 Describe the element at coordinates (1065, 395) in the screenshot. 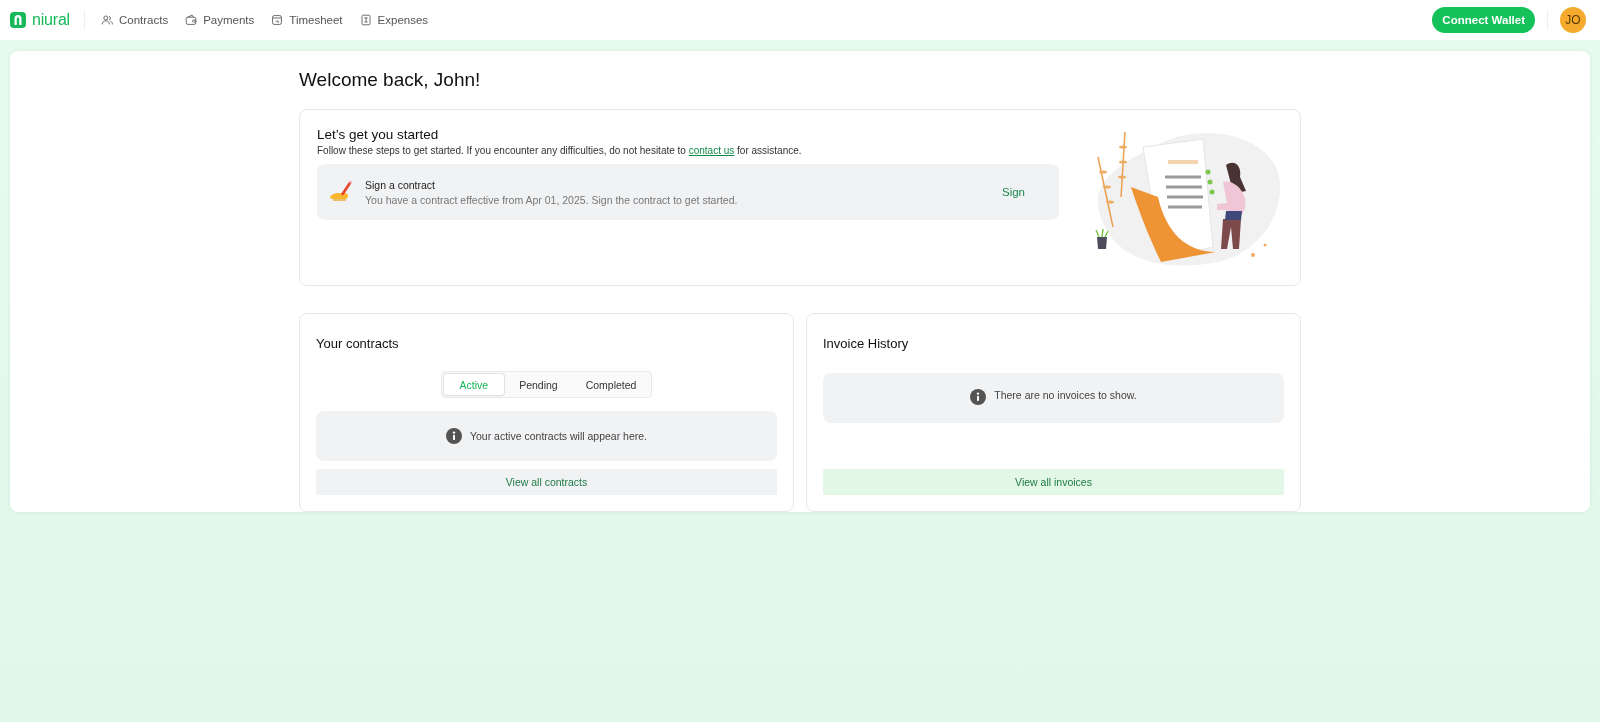

I see `empty-message: There are no invoices to show.` at that location.